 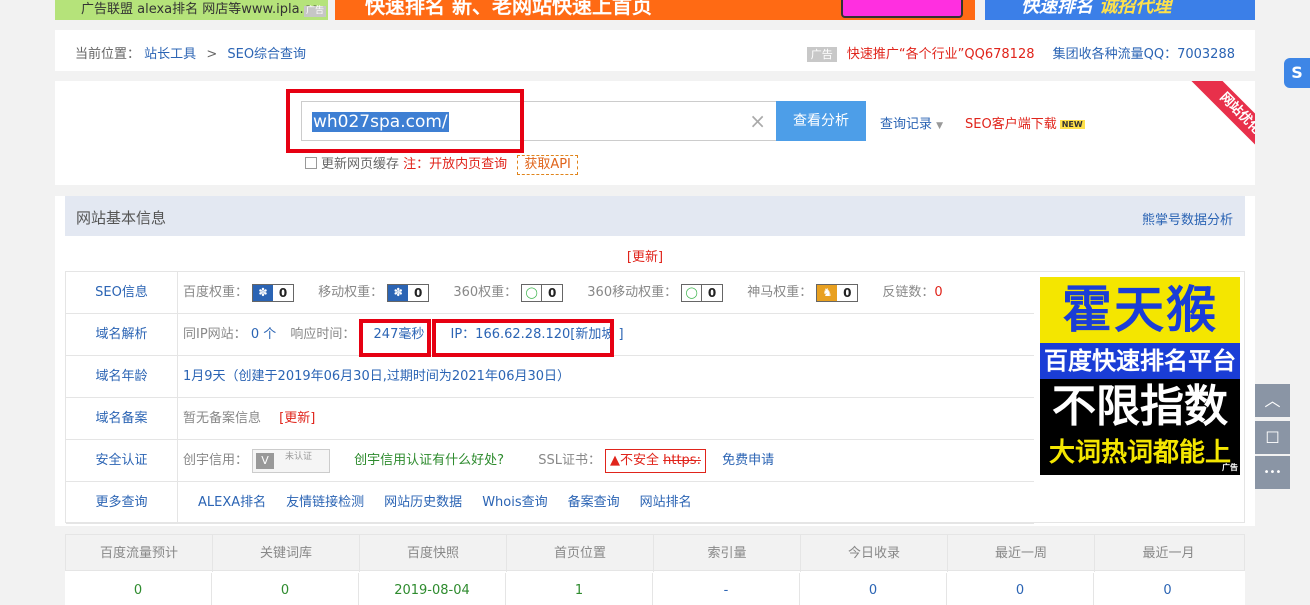 I want to click on 360-mobile-weight-badge: ◯ 0, so click(x=702, y=292).